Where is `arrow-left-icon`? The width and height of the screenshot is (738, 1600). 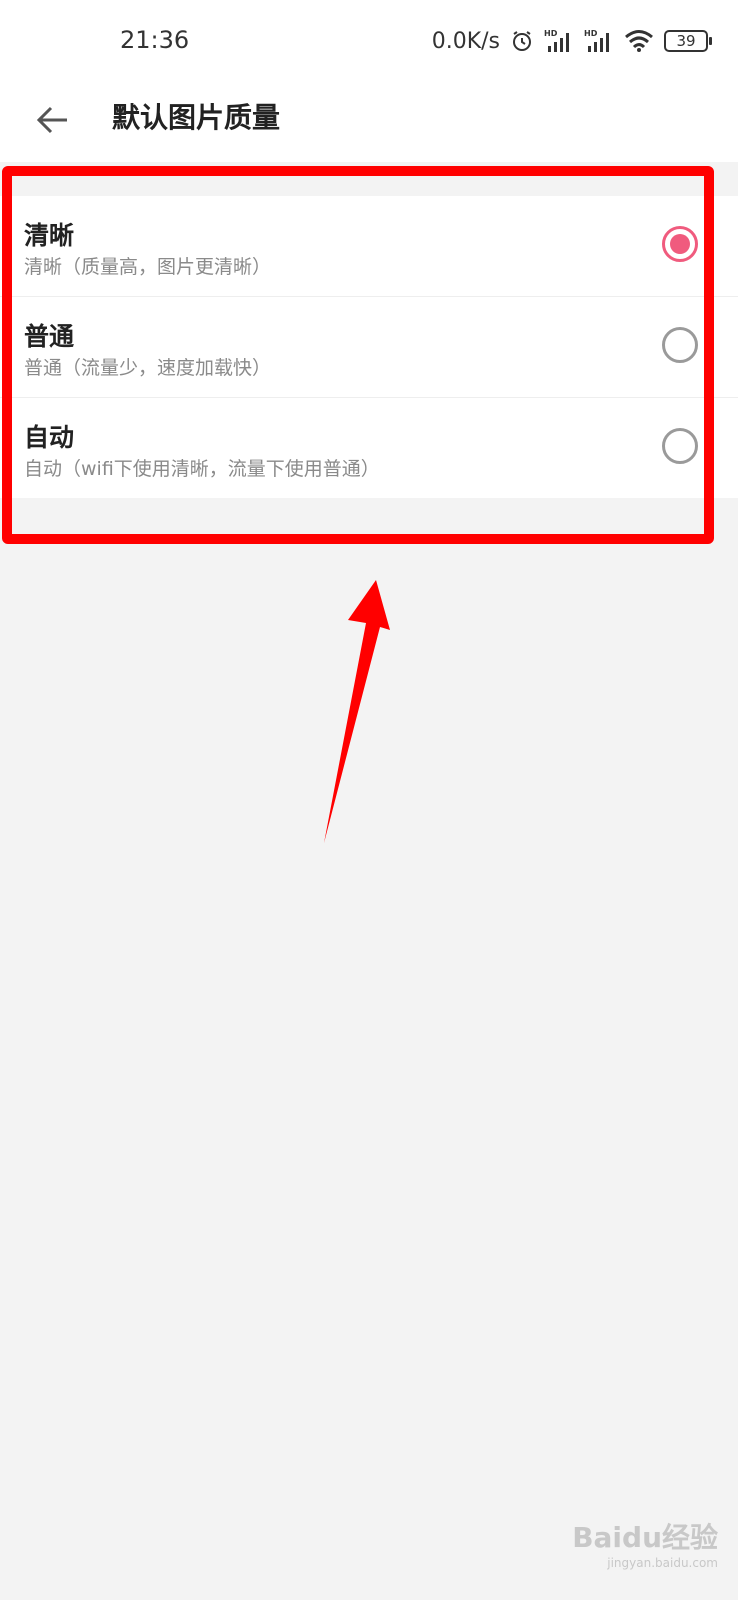
arrow-left-icon is located at coordinates (52, 120).